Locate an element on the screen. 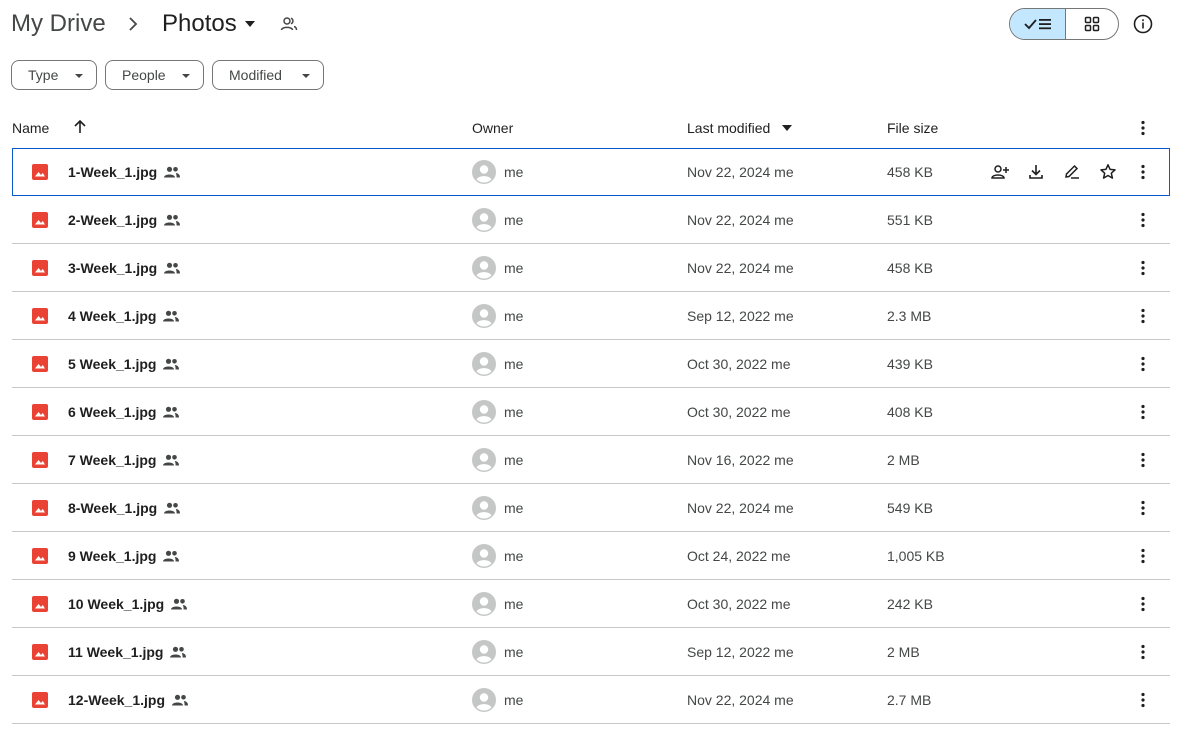 This screenshot has width=1189, height=744. table-row: 3-Week_1.jpg me Nov 22, 2024 me 458 KB is located at coordinates (591, 268).